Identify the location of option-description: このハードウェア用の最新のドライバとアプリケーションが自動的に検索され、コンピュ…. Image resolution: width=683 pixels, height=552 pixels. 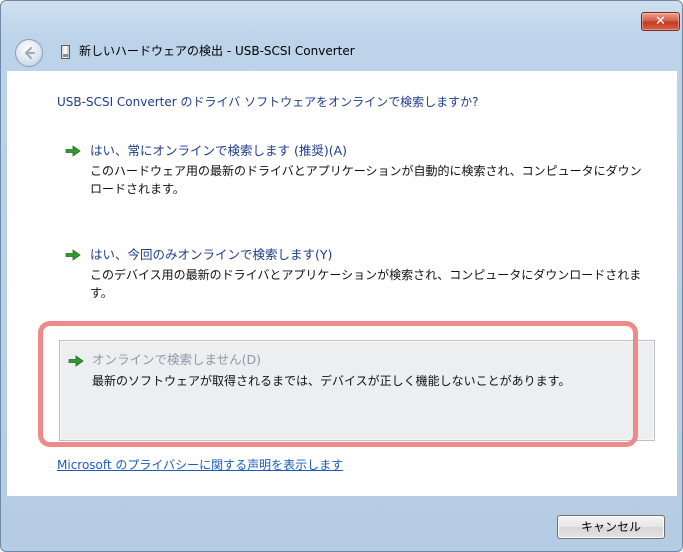
(366, 180).